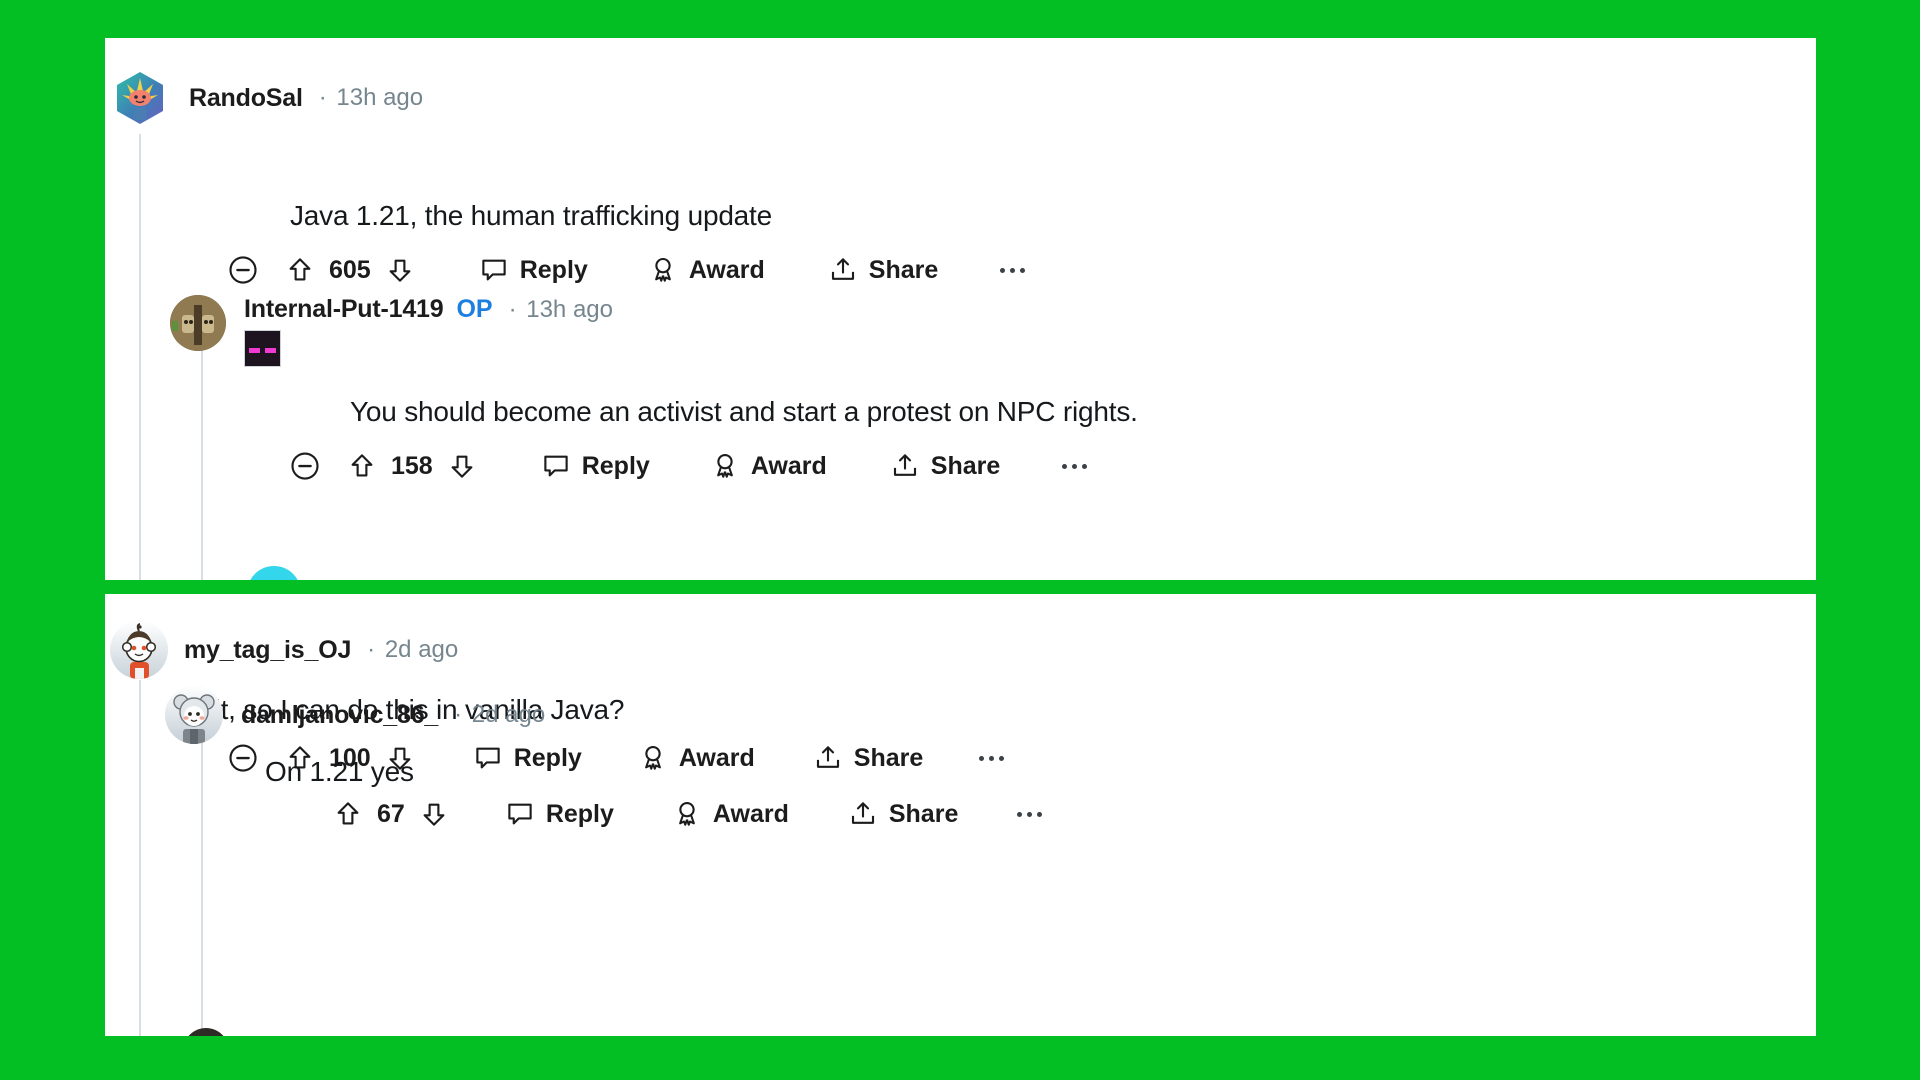 The height and width of the screenshot is (1080, 1920). I want to click on comment-meta: · 13h ago, so click(559, 310).